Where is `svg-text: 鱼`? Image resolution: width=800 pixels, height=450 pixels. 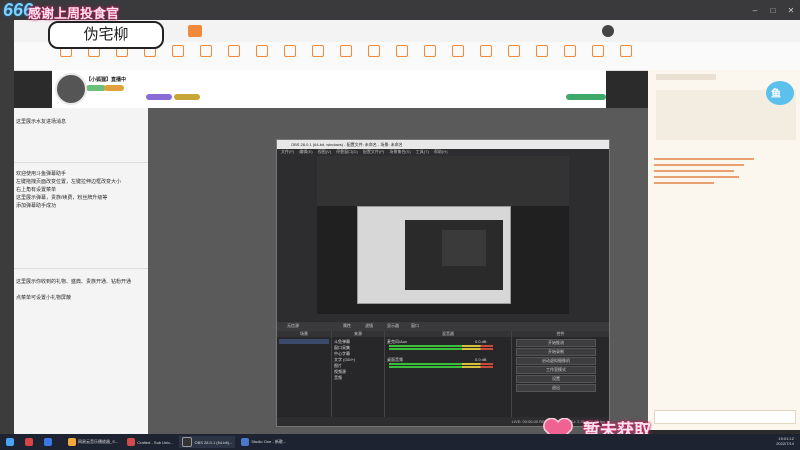
svg-text: 鱼 is located at coordinates (776, 93).